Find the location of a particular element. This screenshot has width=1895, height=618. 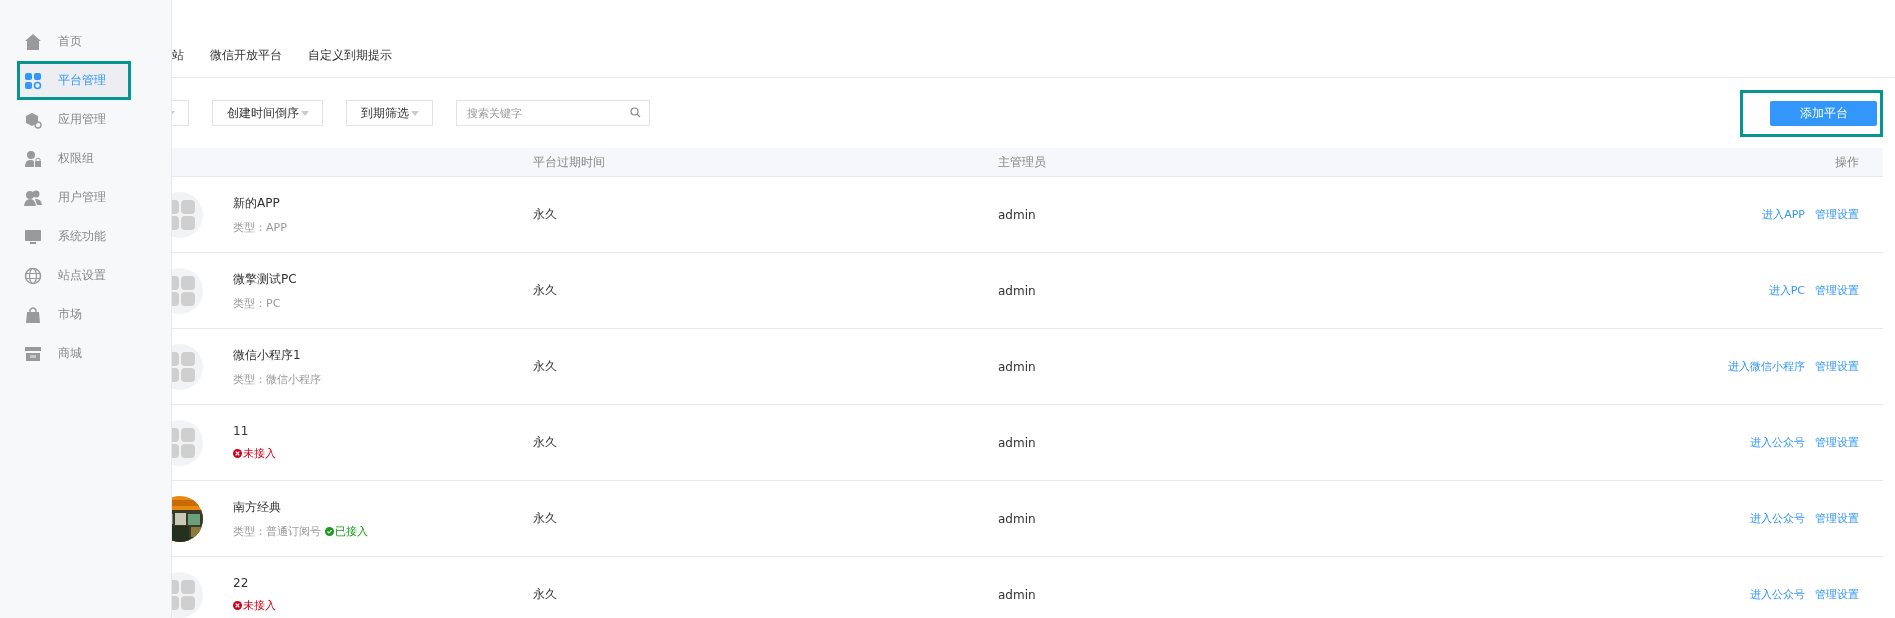

sort-dropdown: 到期筛选 is located at coordinates (389, 113).